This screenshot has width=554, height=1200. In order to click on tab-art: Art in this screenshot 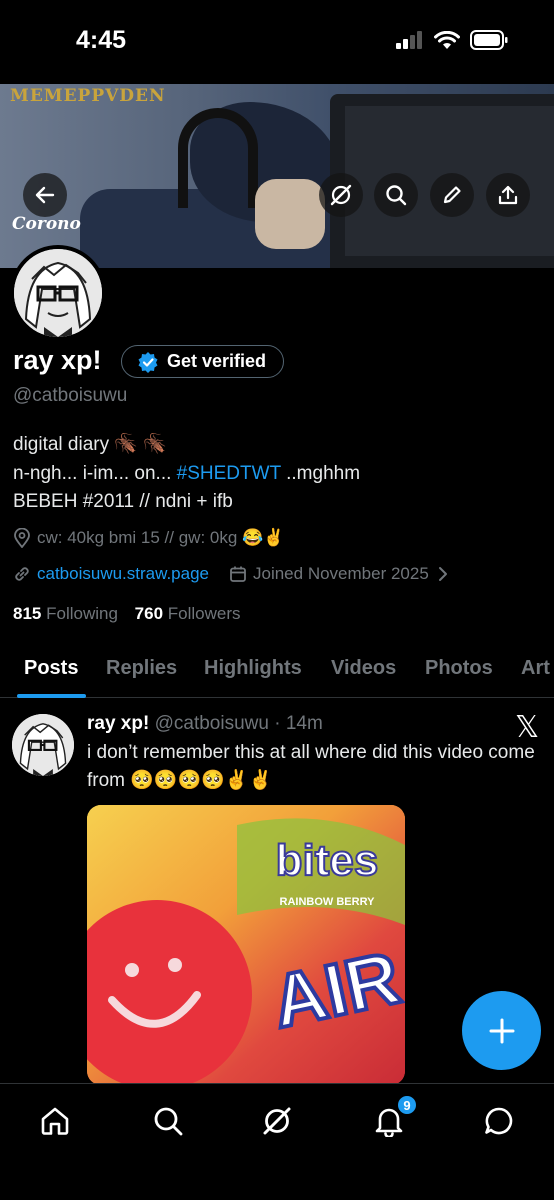, I will do `click(535, 668)`.